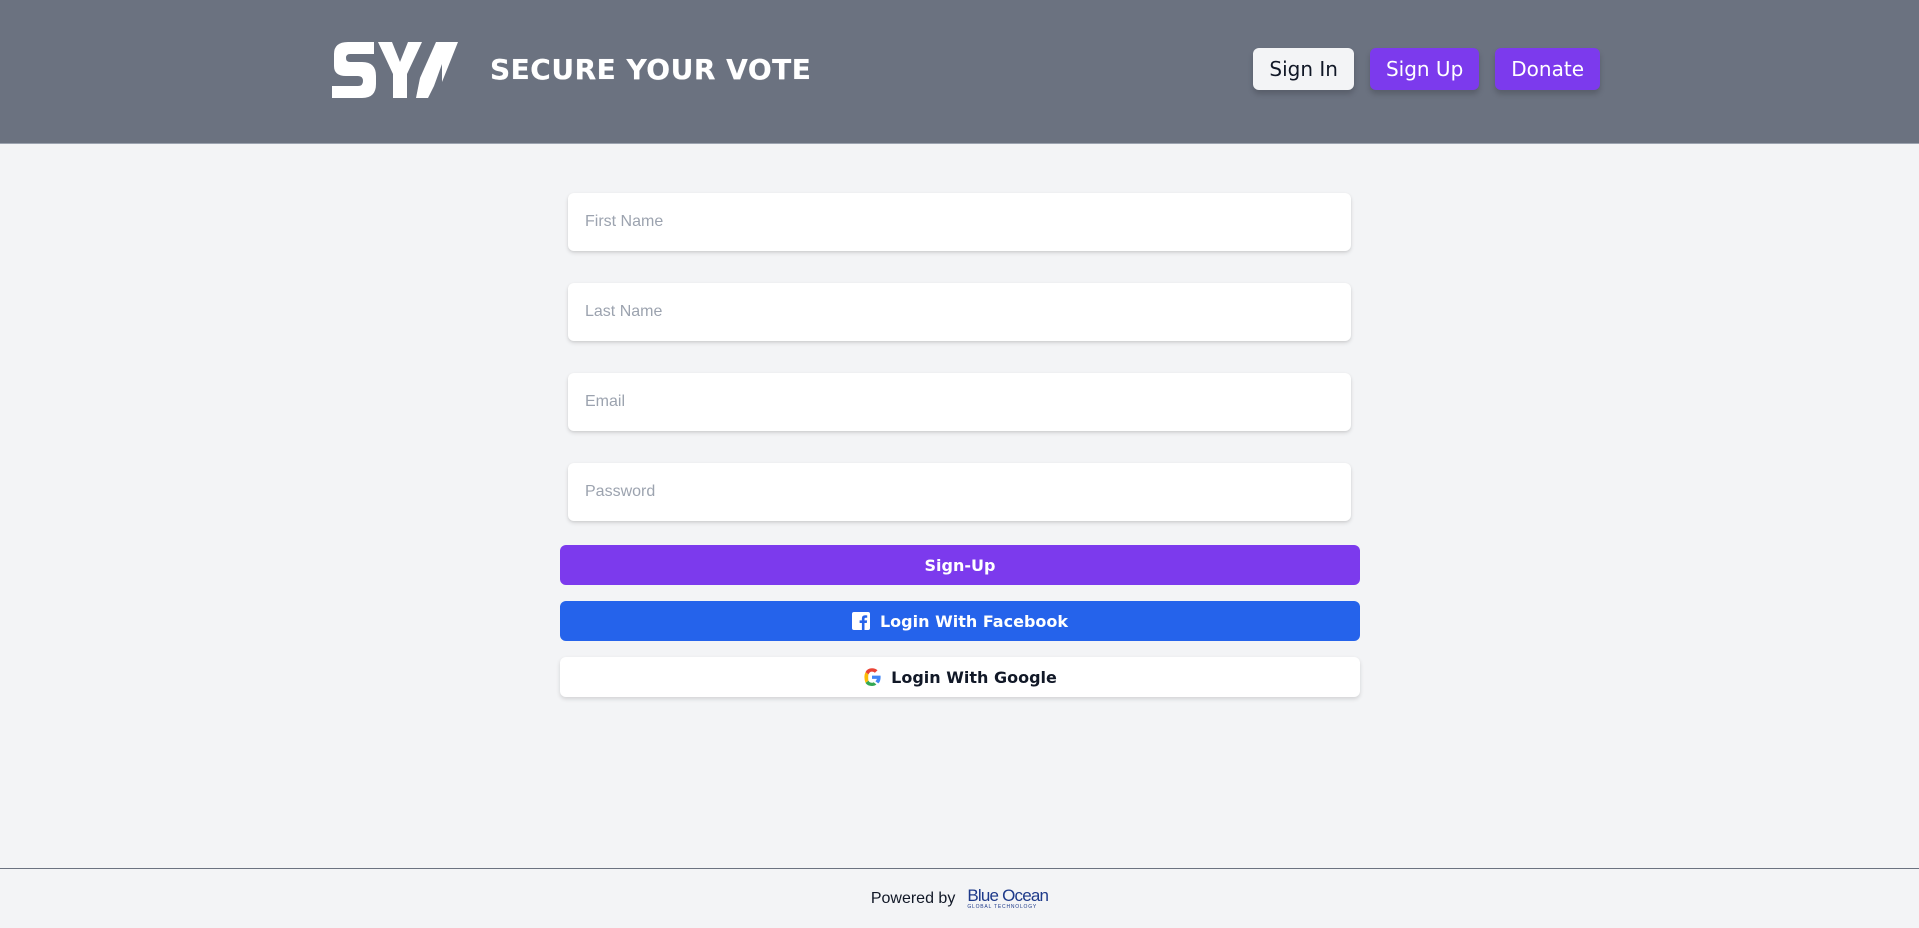 The width and height of the screenshot is (1919, 928). I want to click on site-footer: Powered by Blue Ocean GLOBAL TECHNOLOGY, so click(959, 898).